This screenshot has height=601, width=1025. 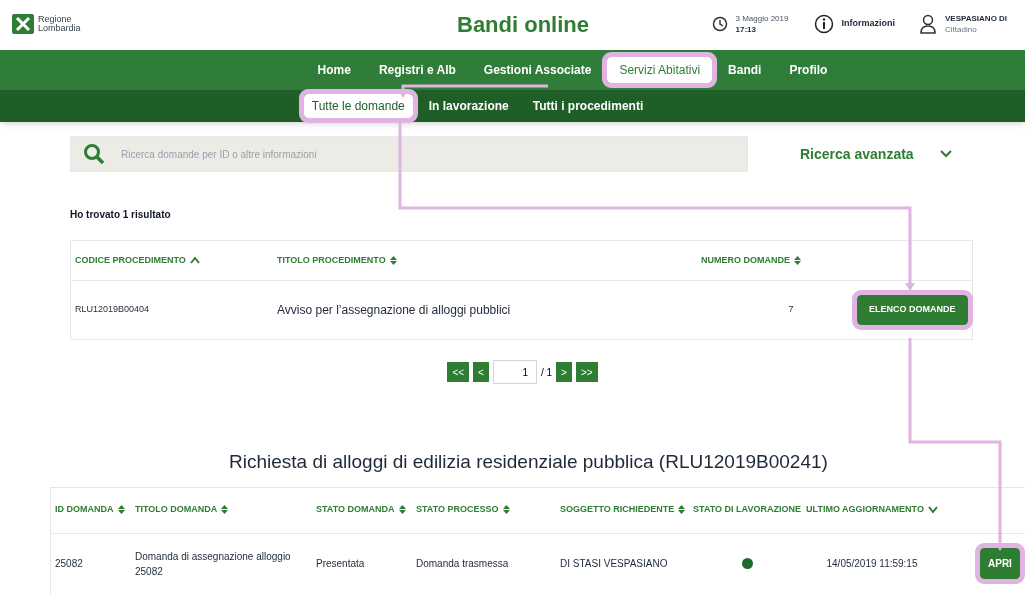 I want to click on table-cell-text: 14/05/2019 11:59:15, so click(x=872, y=564).